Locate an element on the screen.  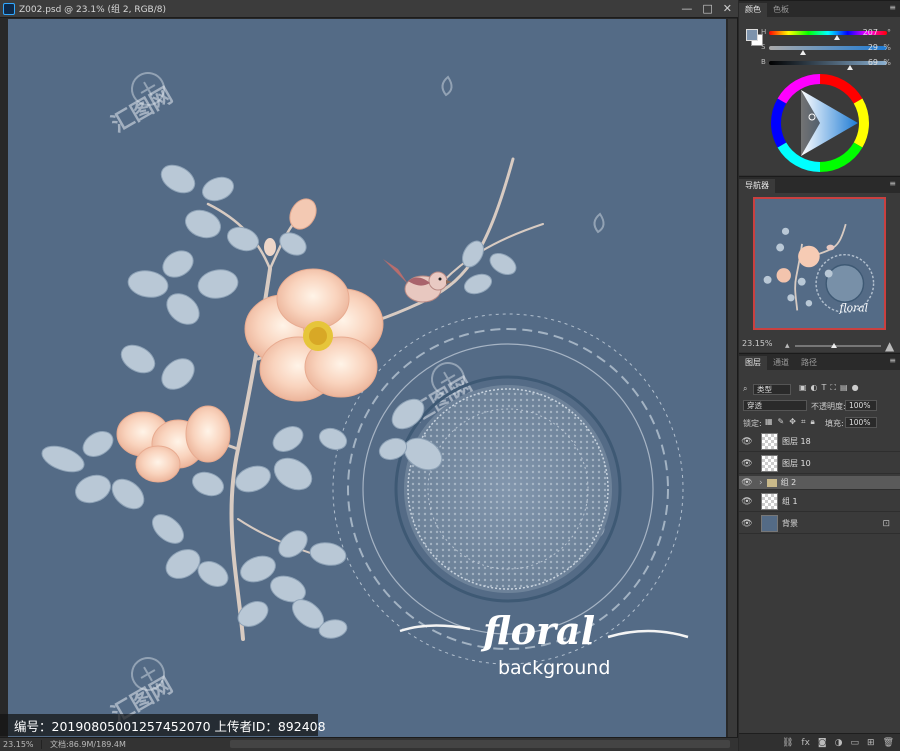
adjustment-icon: ◑ is located at coordinates (839, 743).